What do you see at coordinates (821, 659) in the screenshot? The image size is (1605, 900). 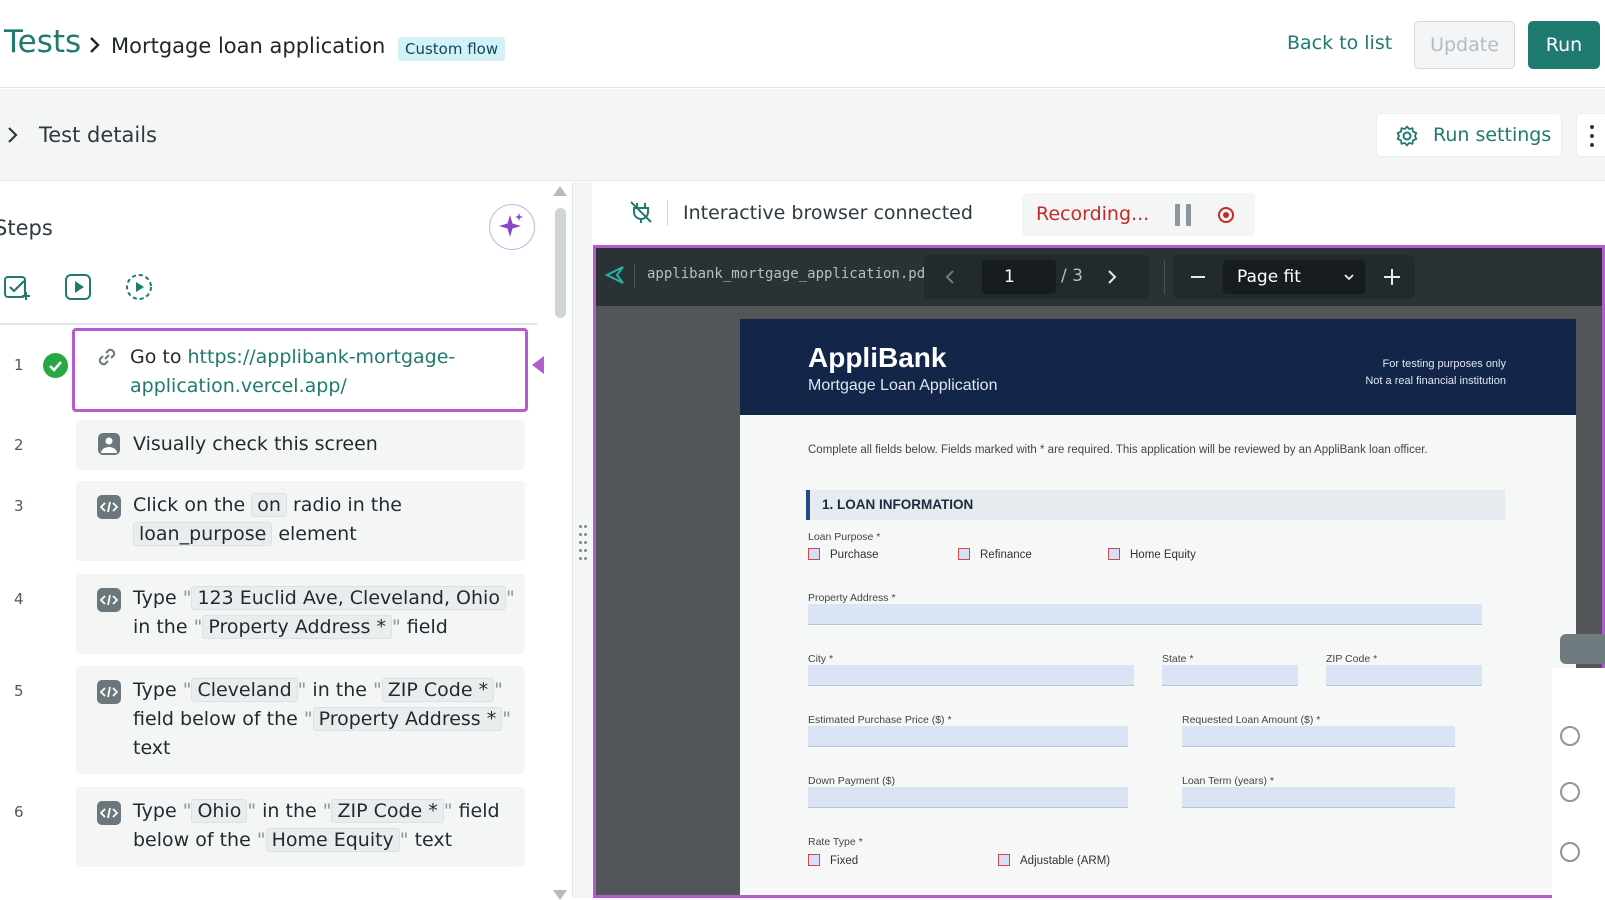 I see `field-label: City *` at bounding box center [821, 659].